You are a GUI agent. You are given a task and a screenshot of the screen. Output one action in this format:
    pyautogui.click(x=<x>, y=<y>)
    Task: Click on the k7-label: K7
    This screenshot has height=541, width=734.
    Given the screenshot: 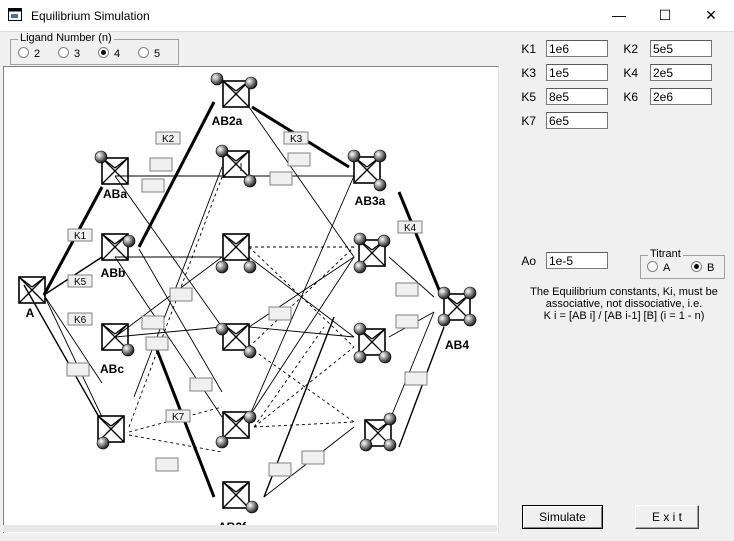 What is the action you would take?
    pyautogui.click(x=528, y=121)
    